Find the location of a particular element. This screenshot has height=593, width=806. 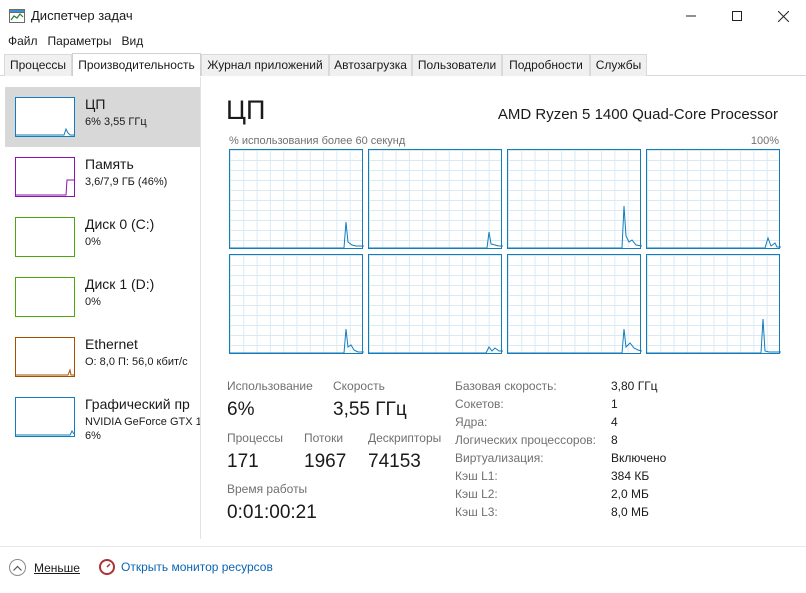

resource-monitor-label: Открыть монитор ресурсов is located at coordinates (197, 567).